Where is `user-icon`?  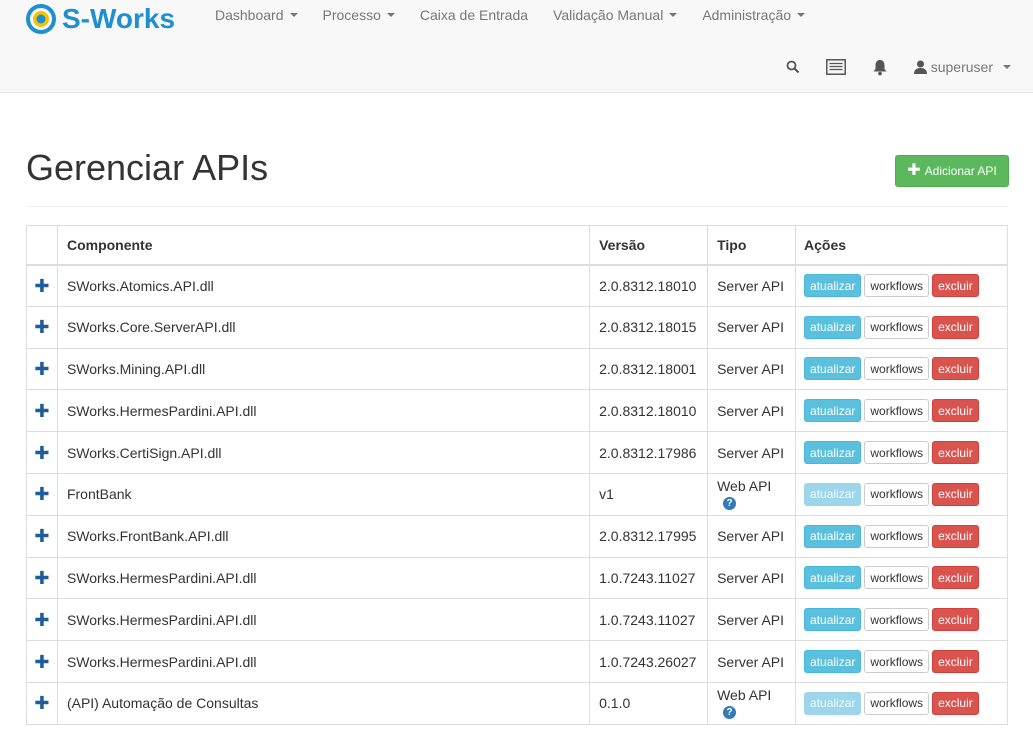
user-icon is located at coordinates (920, 67).